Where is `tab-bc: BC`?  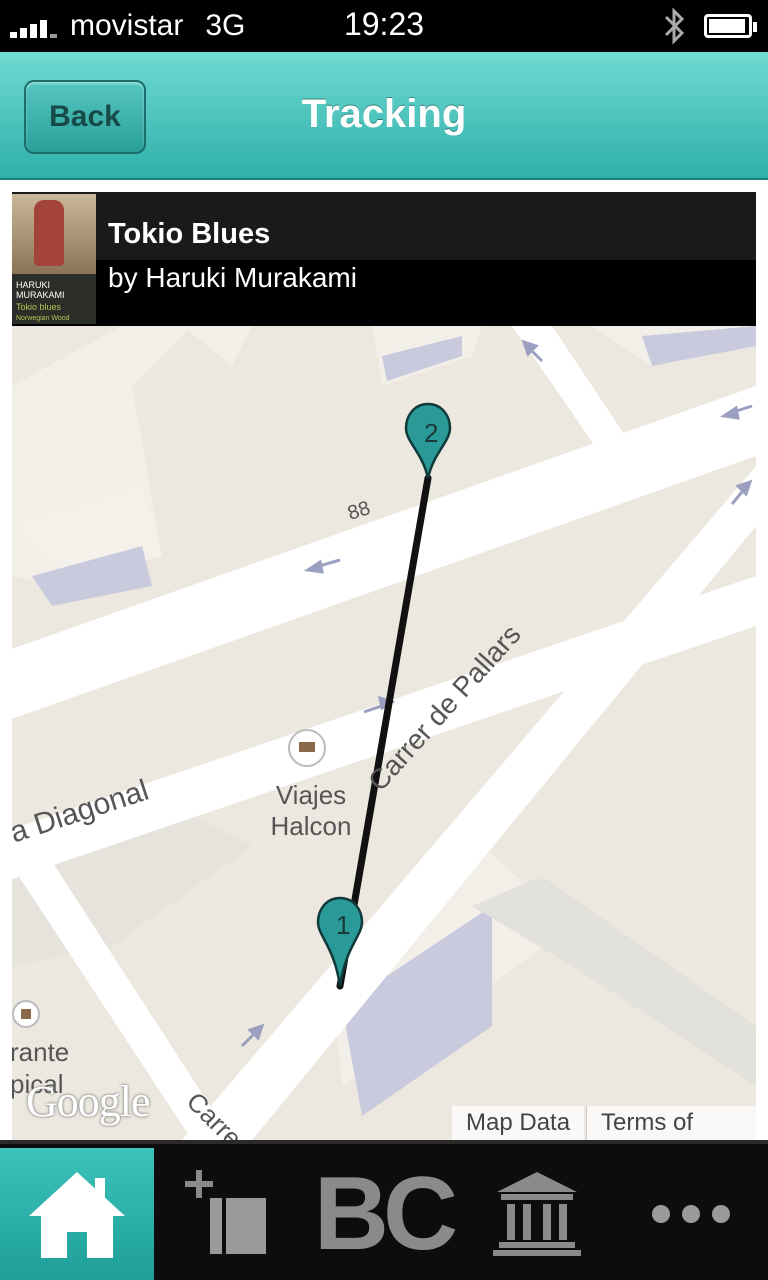
tab-bc: BC is located at coordinates (383, 1214).